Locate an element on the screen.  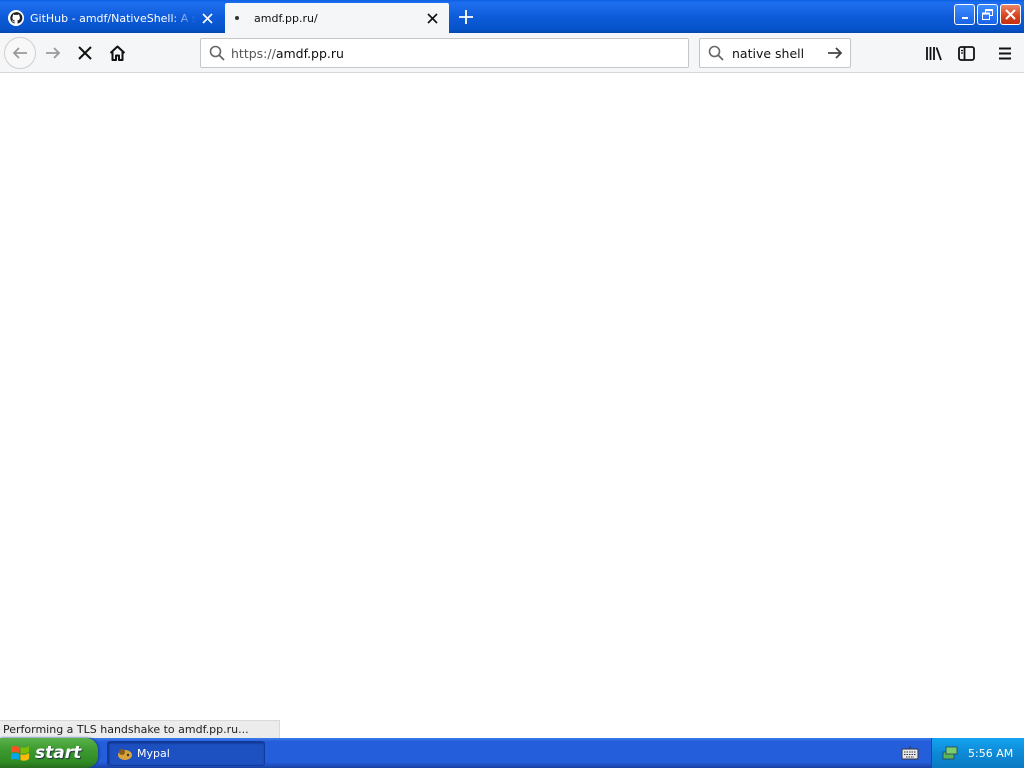
tab-title: amdf.pp.ru/ is located at coordinates (286, 18).